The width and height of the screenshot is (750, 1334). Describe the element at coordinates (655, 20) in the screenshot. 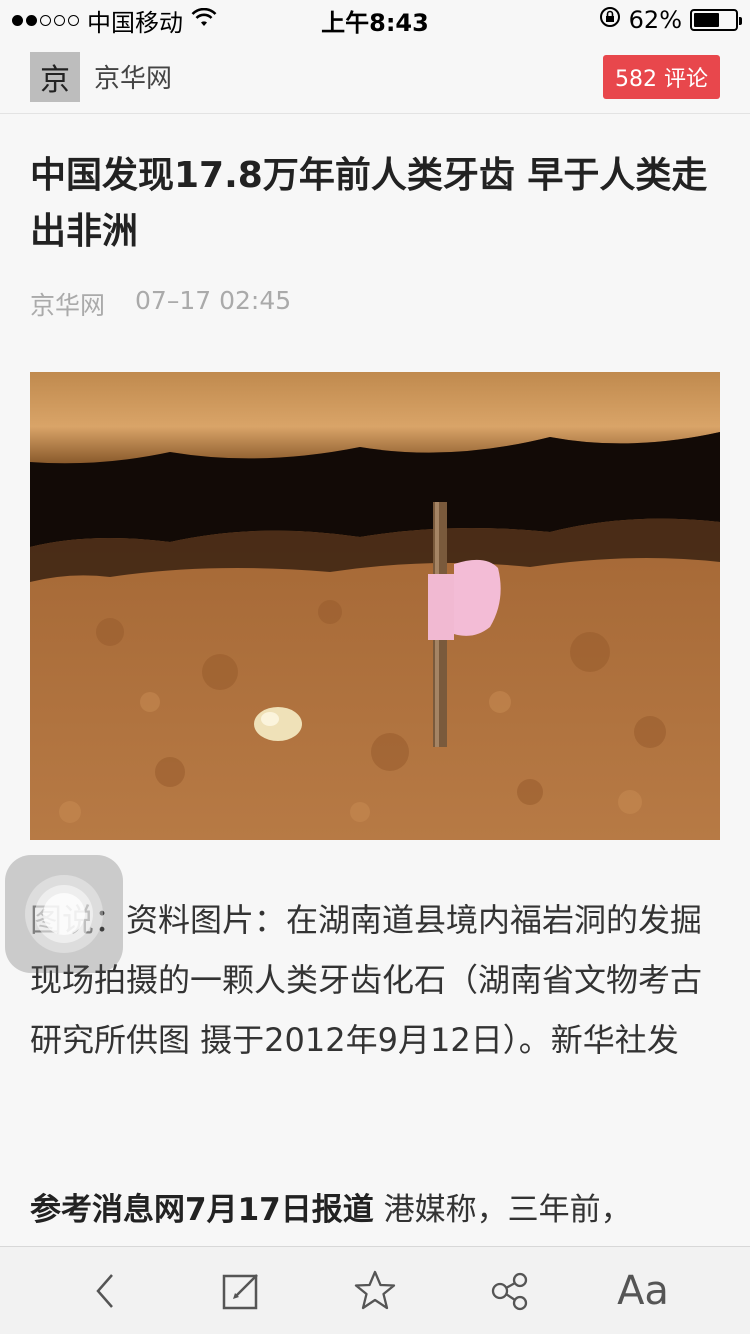

I see `battery-percentage: 62%` at that location.